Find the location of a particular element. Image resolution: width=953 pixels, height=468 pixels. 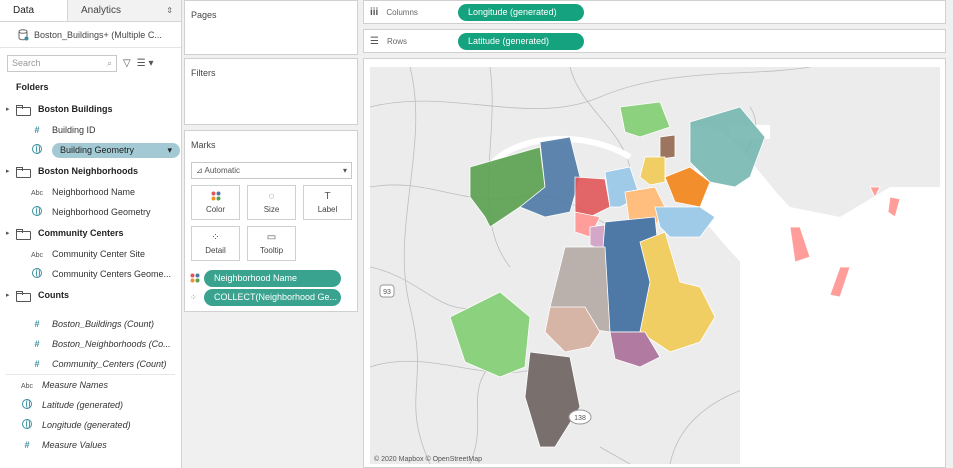

field-item: Building Geometry ▾ is located at coordinates (90, 150).